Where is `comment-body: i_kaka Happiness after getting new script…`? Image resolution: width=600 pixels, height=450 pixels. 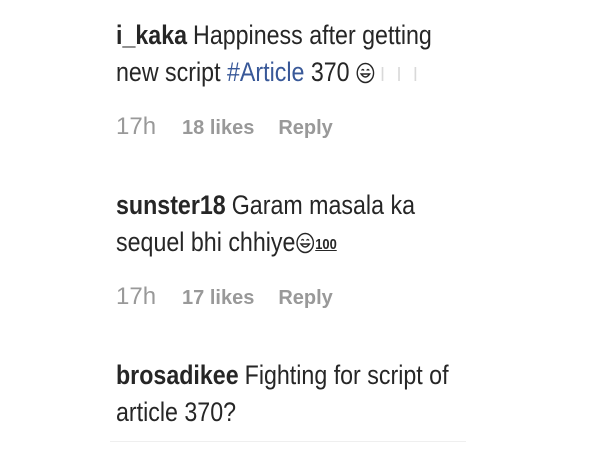
comment-body: i_kaka Happiness after getting new script… is located at coordinates (296, 55).